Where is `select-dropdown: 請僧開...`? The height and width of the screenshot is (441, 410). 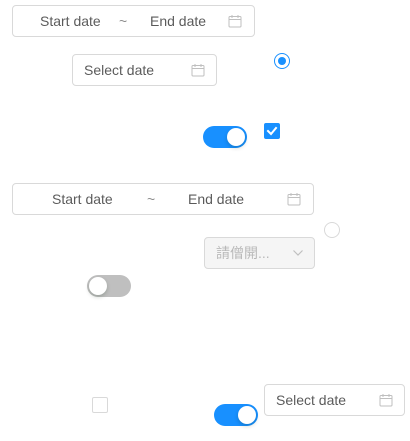
select-dropdown: 請僧開... is located at coordinates (259, 253).